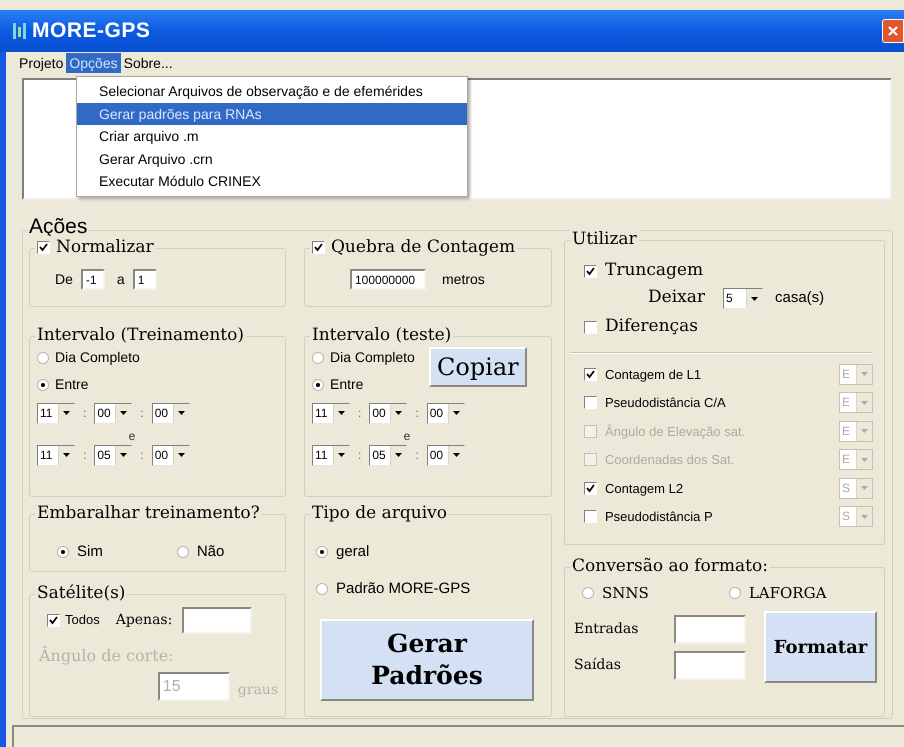 The width and height of the screenshot is (904, 747). What do you see at coordinates (676, 298) in the screenshot?
I see `keep-label: Deixar` at bounding box center [676, 298].